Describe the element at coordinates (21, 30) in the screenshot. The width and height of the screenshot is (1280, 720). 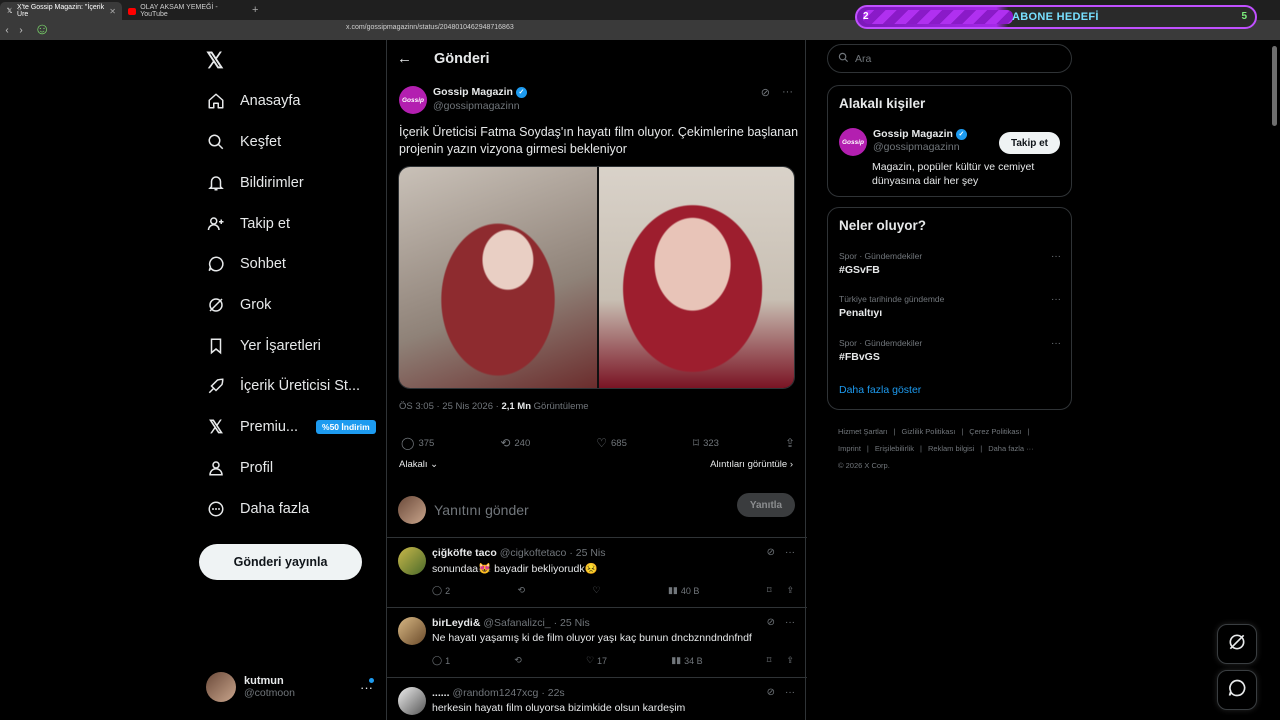
I see `forward-icon: ›` at that location.